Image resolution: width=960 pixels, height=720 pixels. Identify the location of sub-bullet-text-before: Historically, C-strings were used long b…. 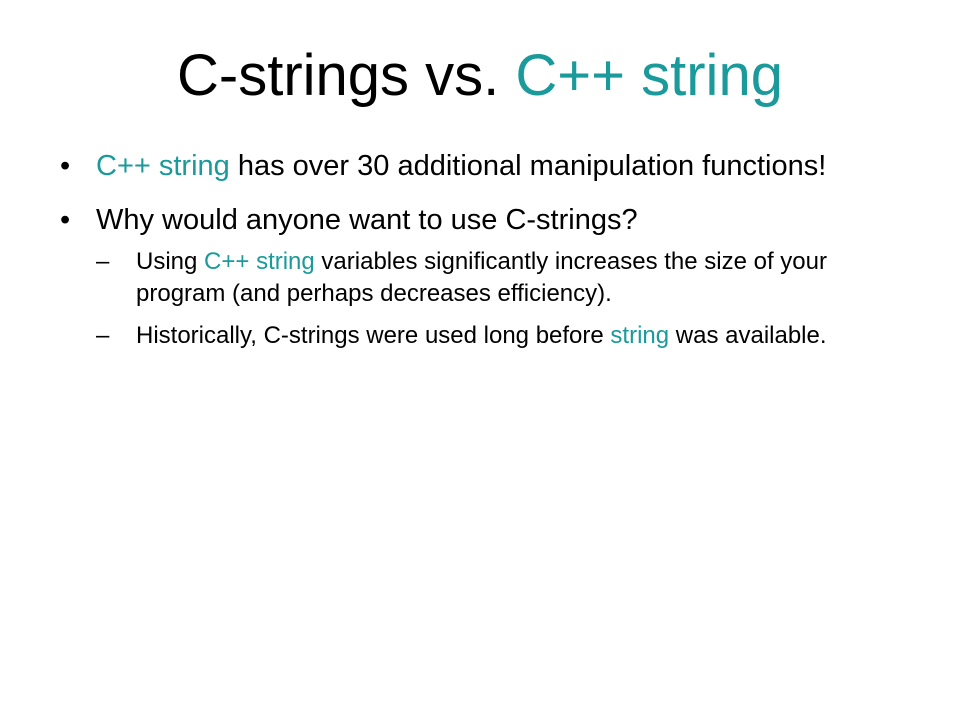
(373, 335).